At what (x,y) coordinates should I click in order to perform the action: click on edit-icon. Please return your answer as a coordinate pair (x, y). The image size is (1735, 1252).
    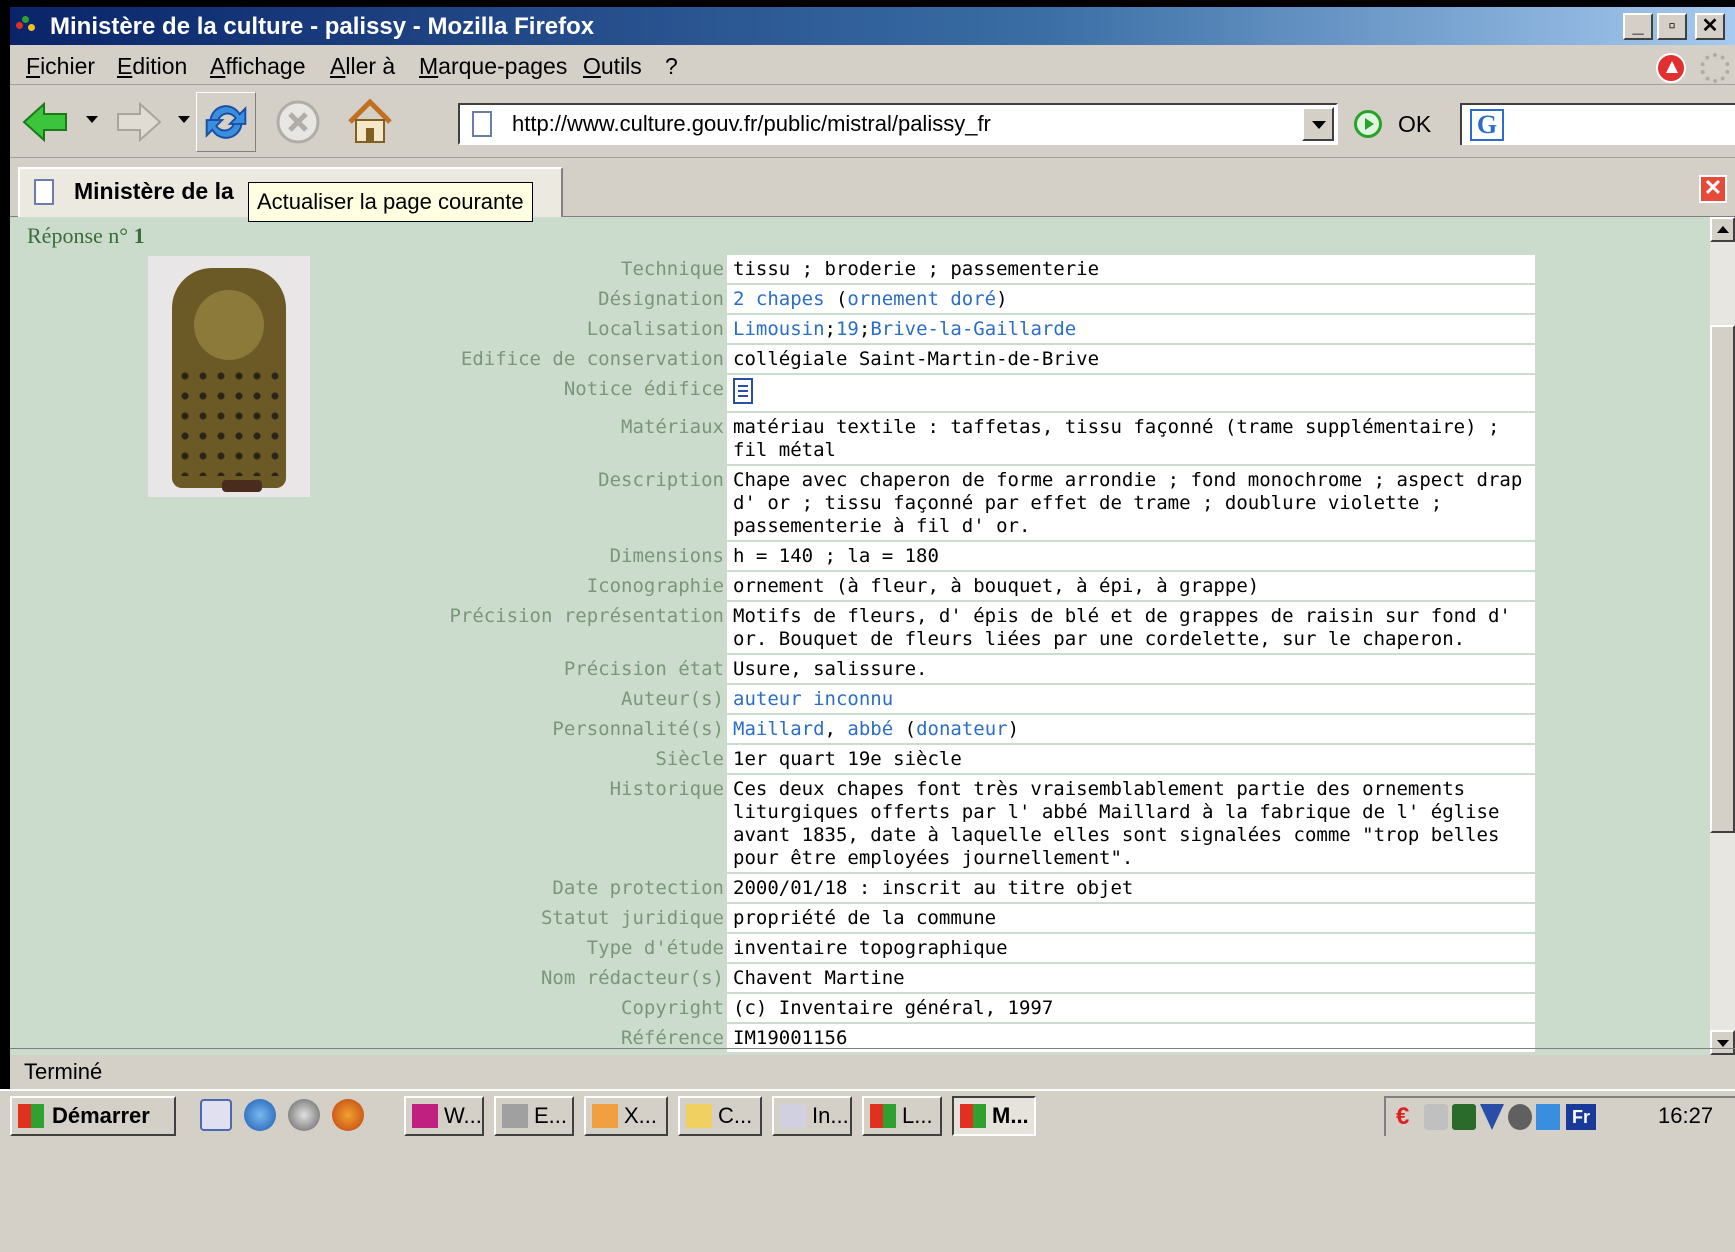
    Looking at the image, I should click on (216, 1115).